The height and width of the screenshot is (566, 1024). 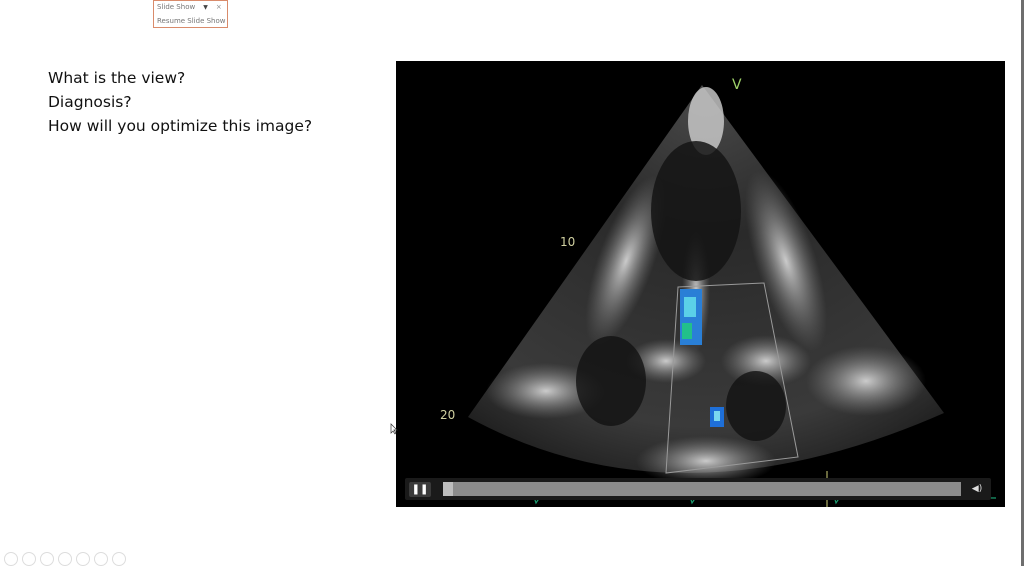 What do you see at coordinates (977, 489) in the screenshot?
I see `volume-icon: ◀)` at bounding box center [977, 489].